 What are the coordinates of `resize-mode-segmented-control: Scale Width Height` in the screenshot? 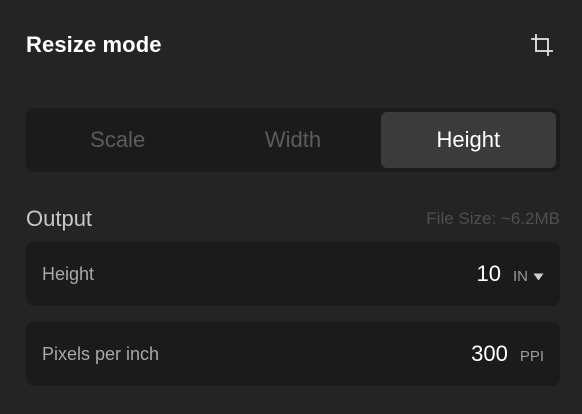 It's located at (293, 140).